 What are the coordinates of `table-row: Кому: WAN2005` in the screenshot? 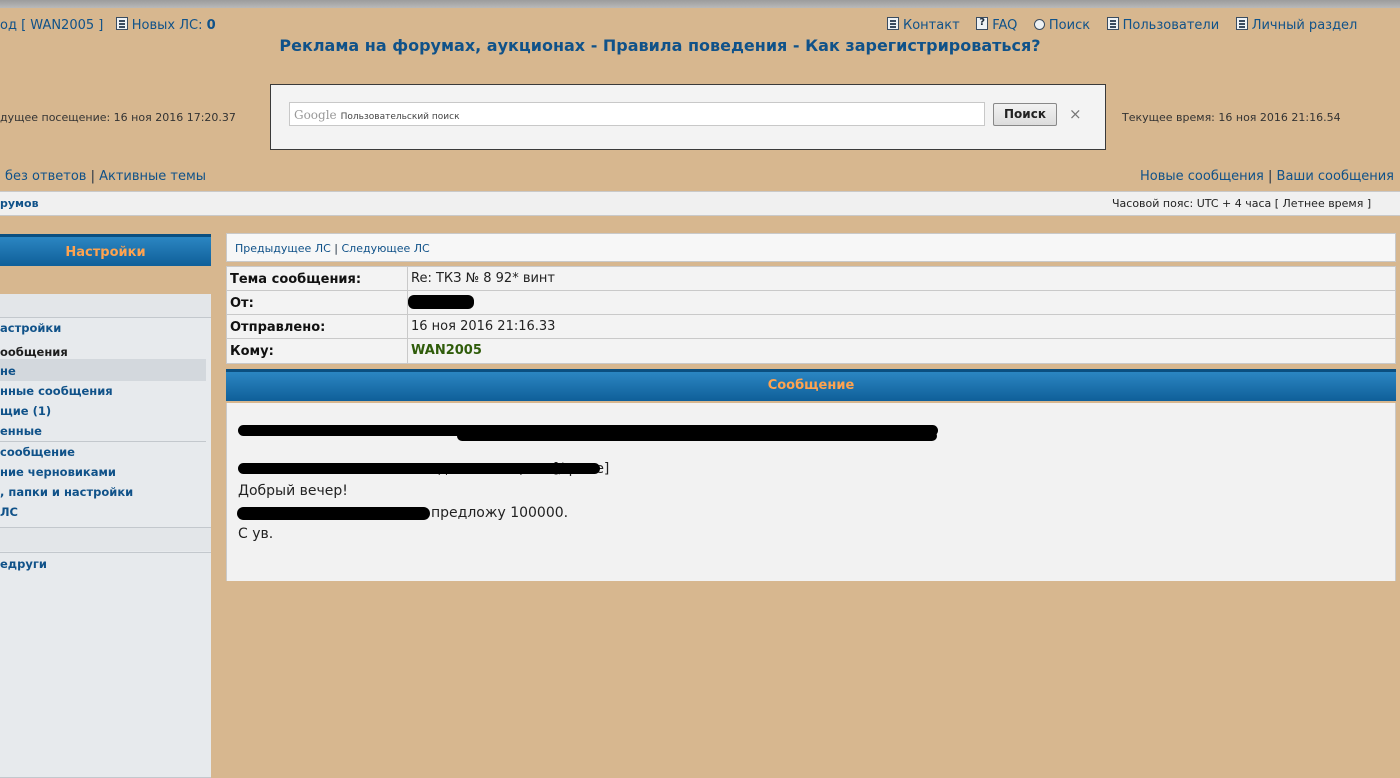 It's located at (811, 351).